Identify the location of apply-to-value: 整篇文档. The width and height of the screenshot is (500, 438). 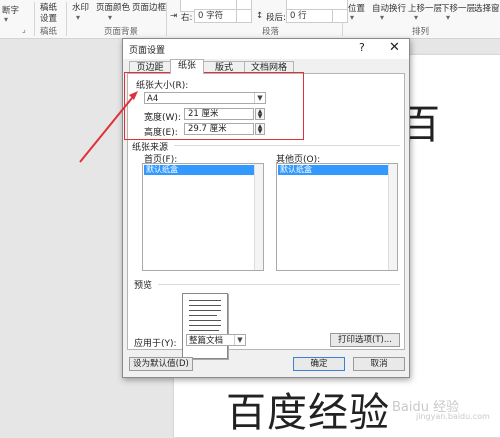
(206, 341).